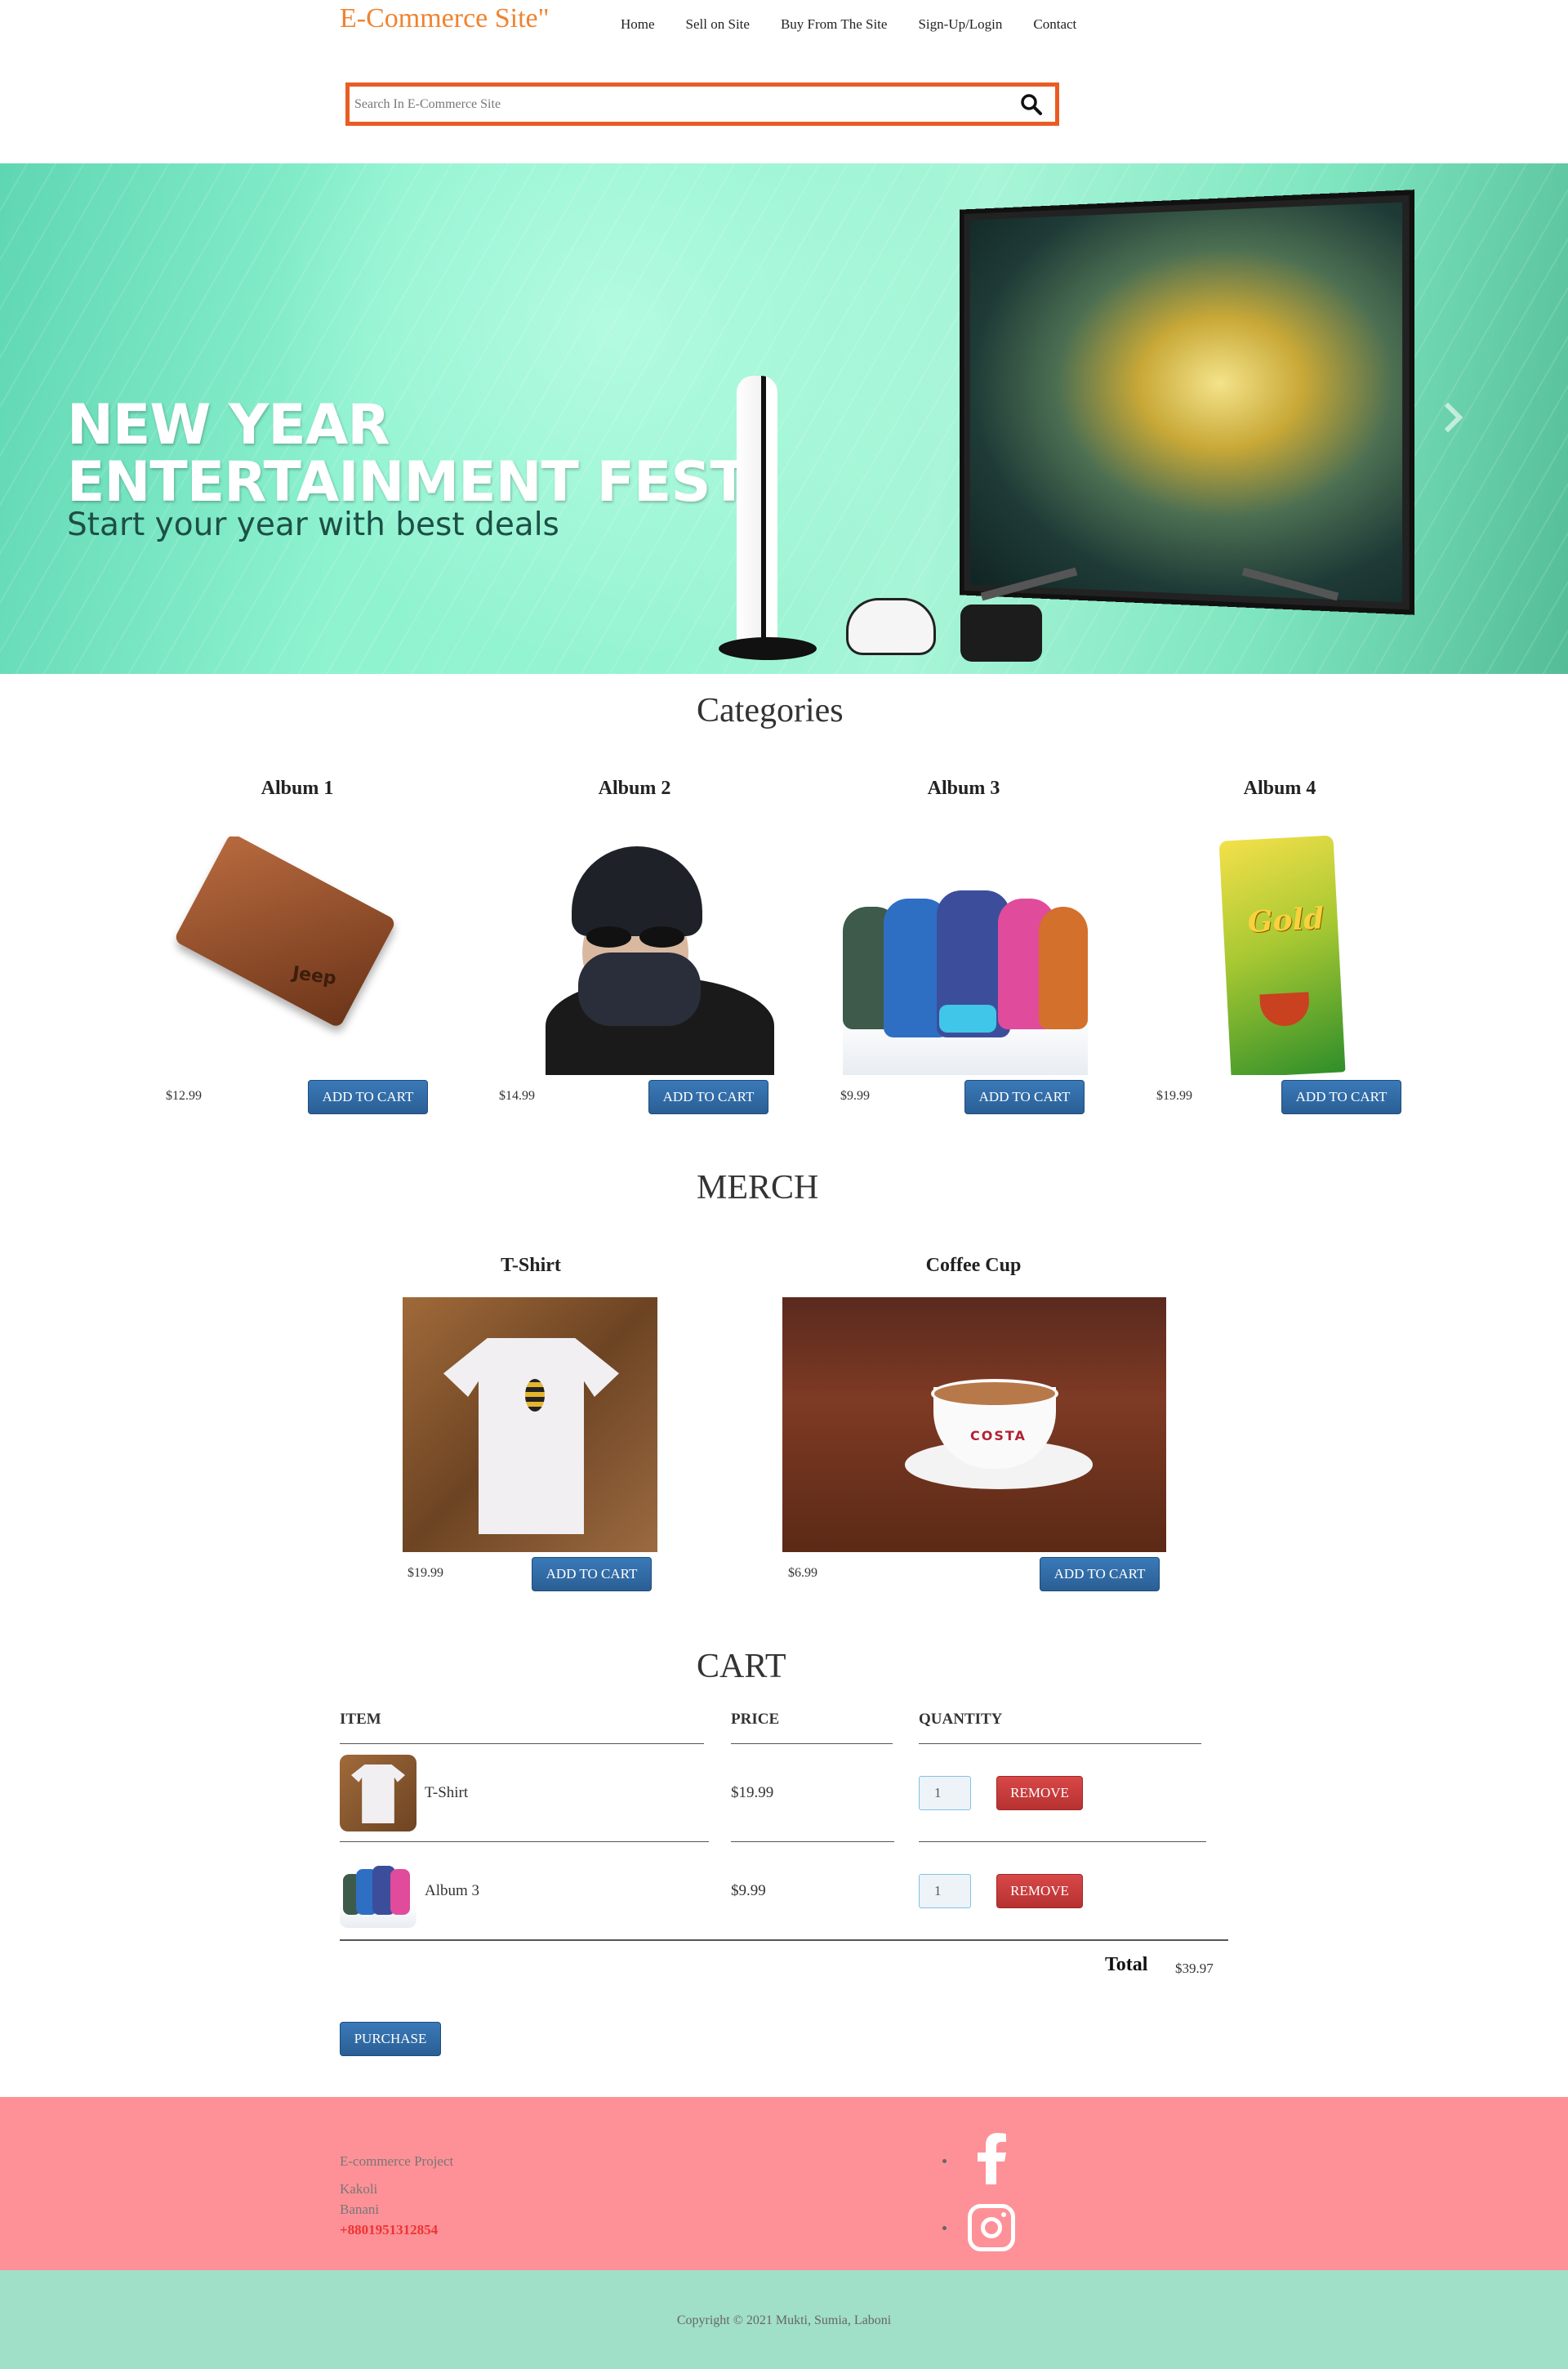 This screenshot has height=2369, width=1568. I want to click on nav-contact: Contact, so click(1054, 24).